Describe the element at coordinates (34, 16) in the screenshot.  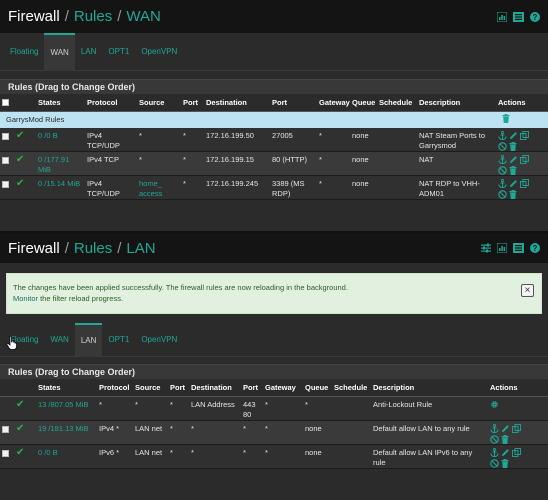
I see `breadcrumb-firewall: Firewall` at that location.